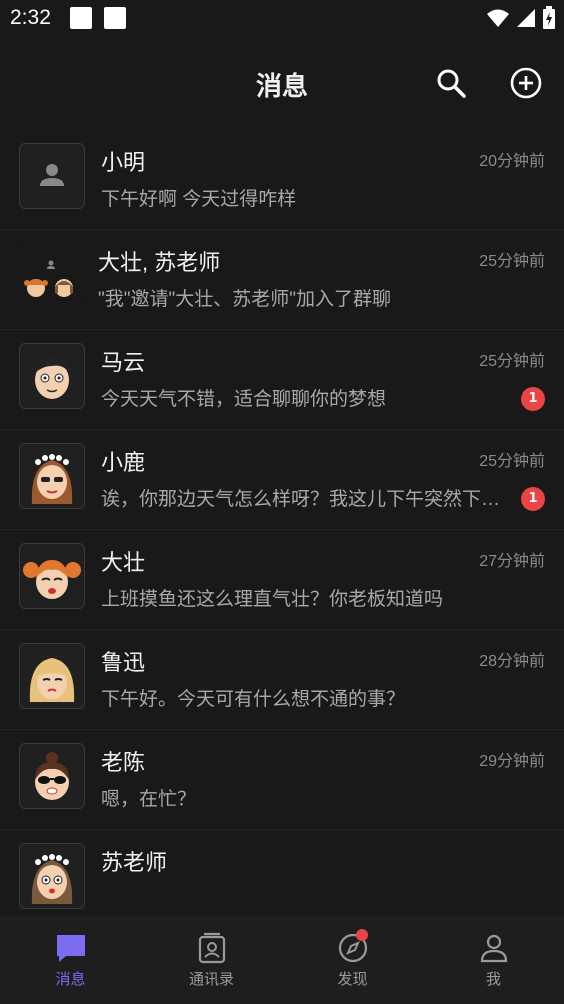  Describe the element at coordinates (244, 299) in the screenshot. I see `message-preview: "我"邀请"大壮、苏老师"加入了群聊` at that location.